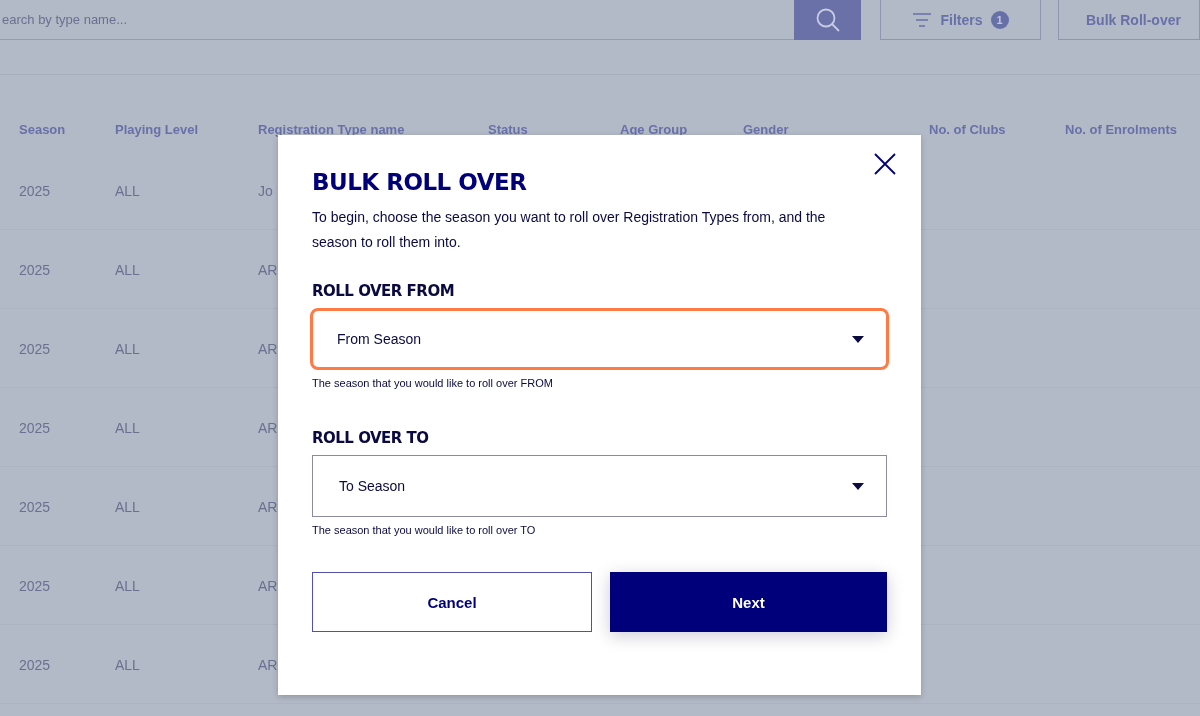 Image resolution: width=1200 pixels, height=716 pixels. I want to click on table-cell: Jo, so click(265, 190).